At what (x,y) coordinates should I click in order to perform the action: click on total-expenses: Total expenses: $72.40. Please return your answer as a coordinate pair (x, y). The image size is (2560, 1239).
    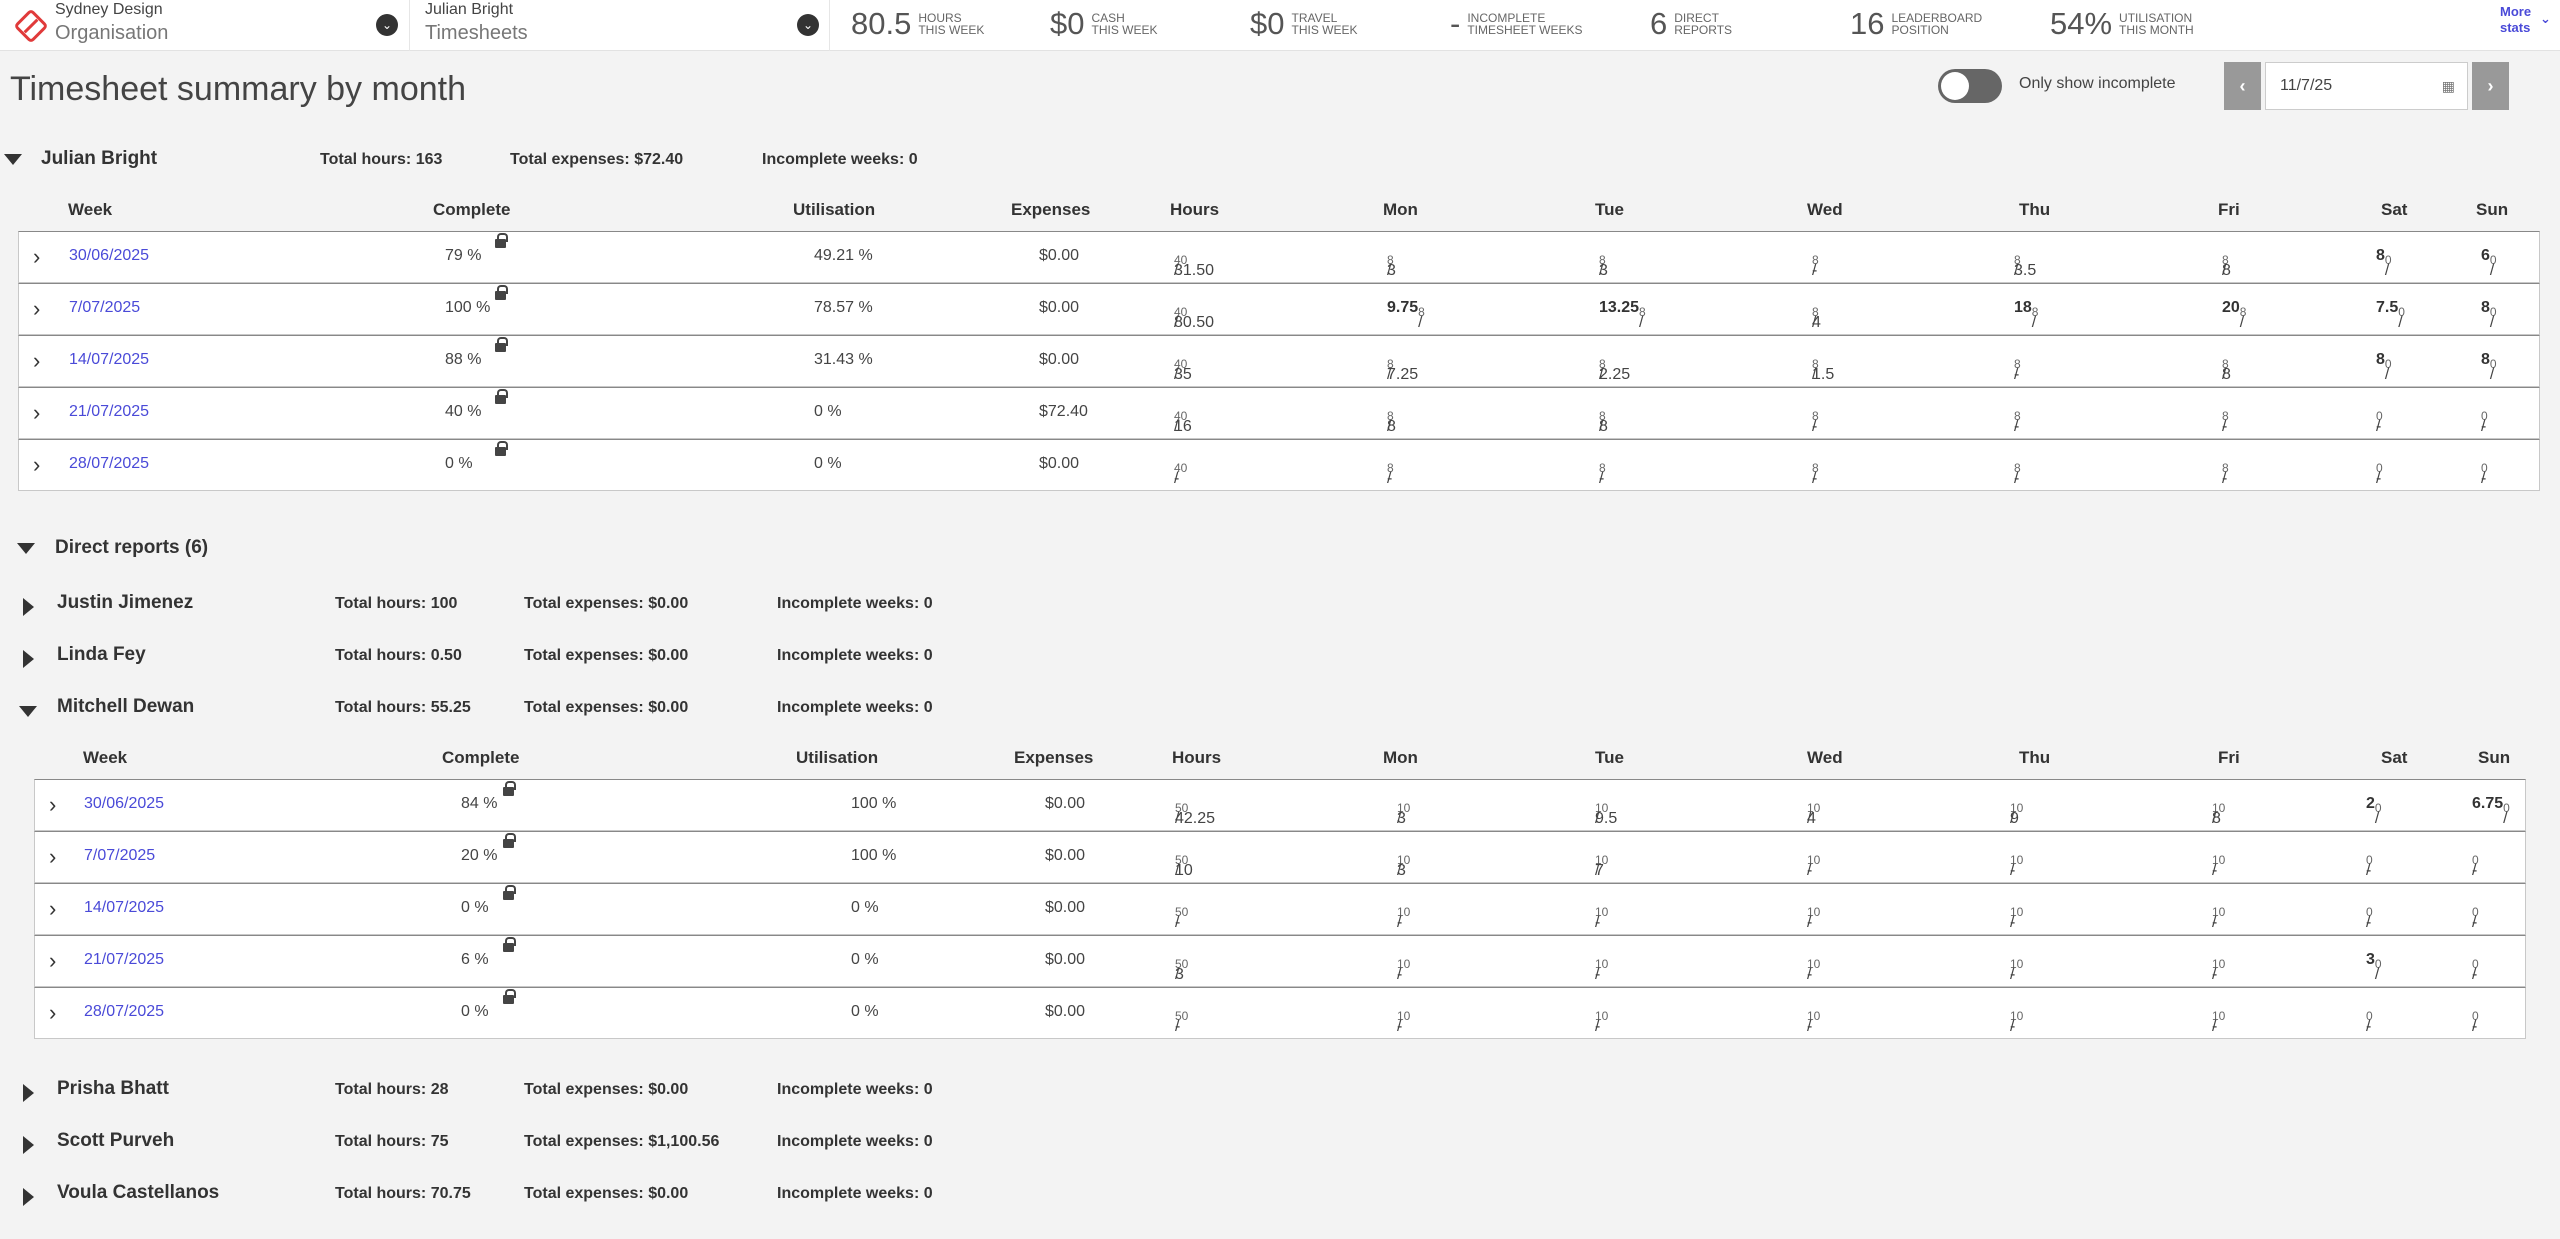
    Looking at the image, I should click on (597, 159).